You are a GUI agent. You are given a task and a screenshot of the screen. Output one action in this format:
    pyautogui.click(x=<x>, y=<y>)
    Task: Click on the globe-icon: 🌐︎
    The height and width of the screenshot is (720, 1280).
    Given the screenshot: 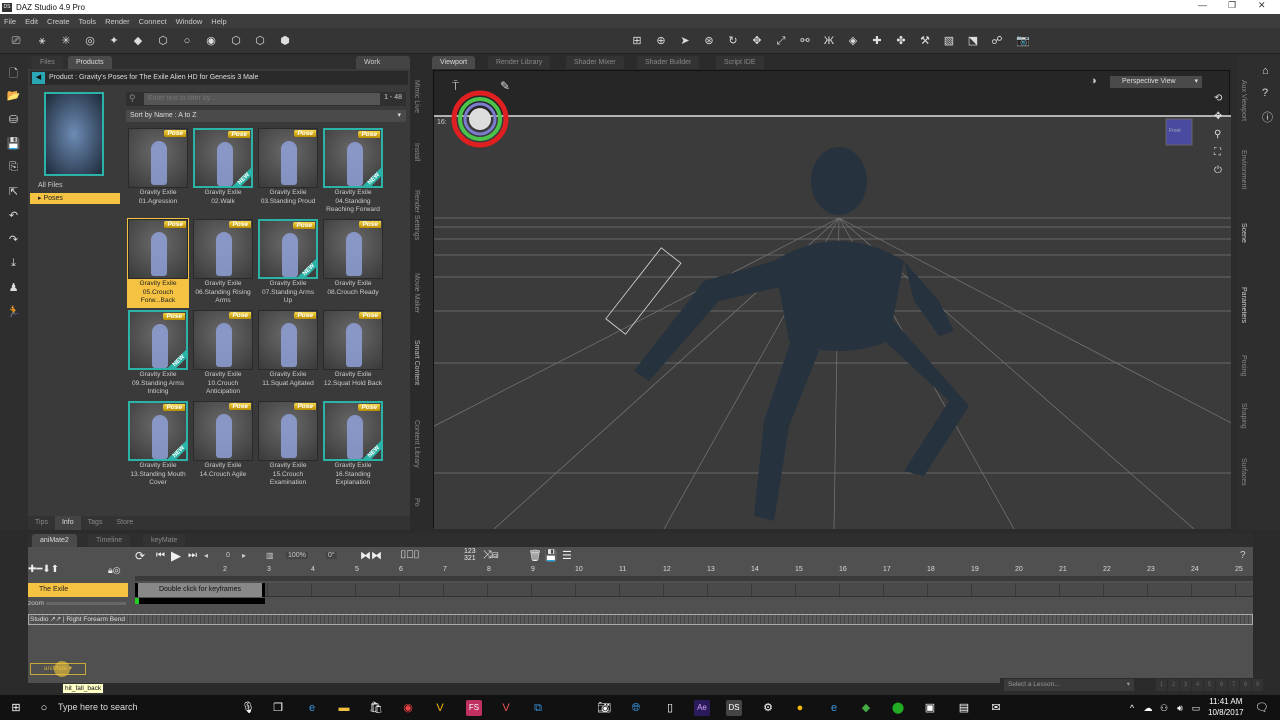 What is the action you would take?
    pyautogui.click(x=636, y=708)
    